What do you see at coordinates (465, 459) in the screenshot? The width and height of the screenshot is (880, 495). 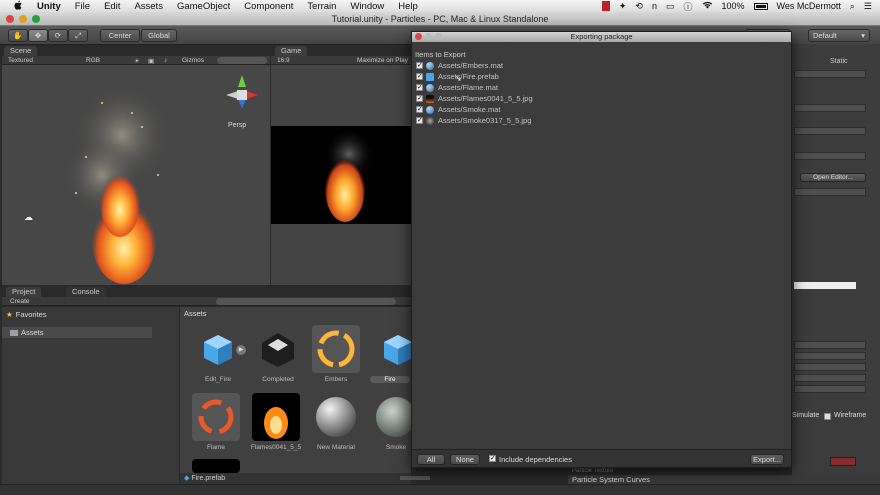 I see `select-none-button: None` at bounding box center [465, 459].